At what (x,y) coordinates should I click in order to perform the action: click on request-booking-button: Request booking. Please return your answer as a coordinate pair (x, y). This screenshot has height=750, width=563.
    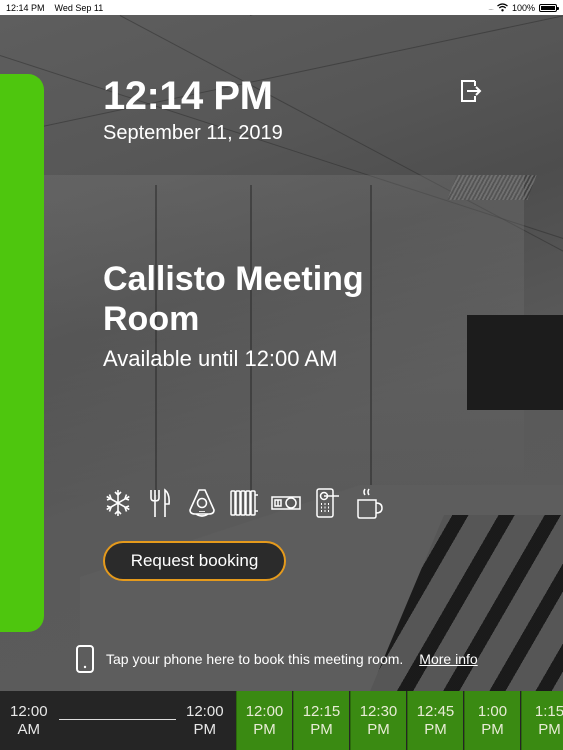
    Looking at the image, I should click on (194, 561).